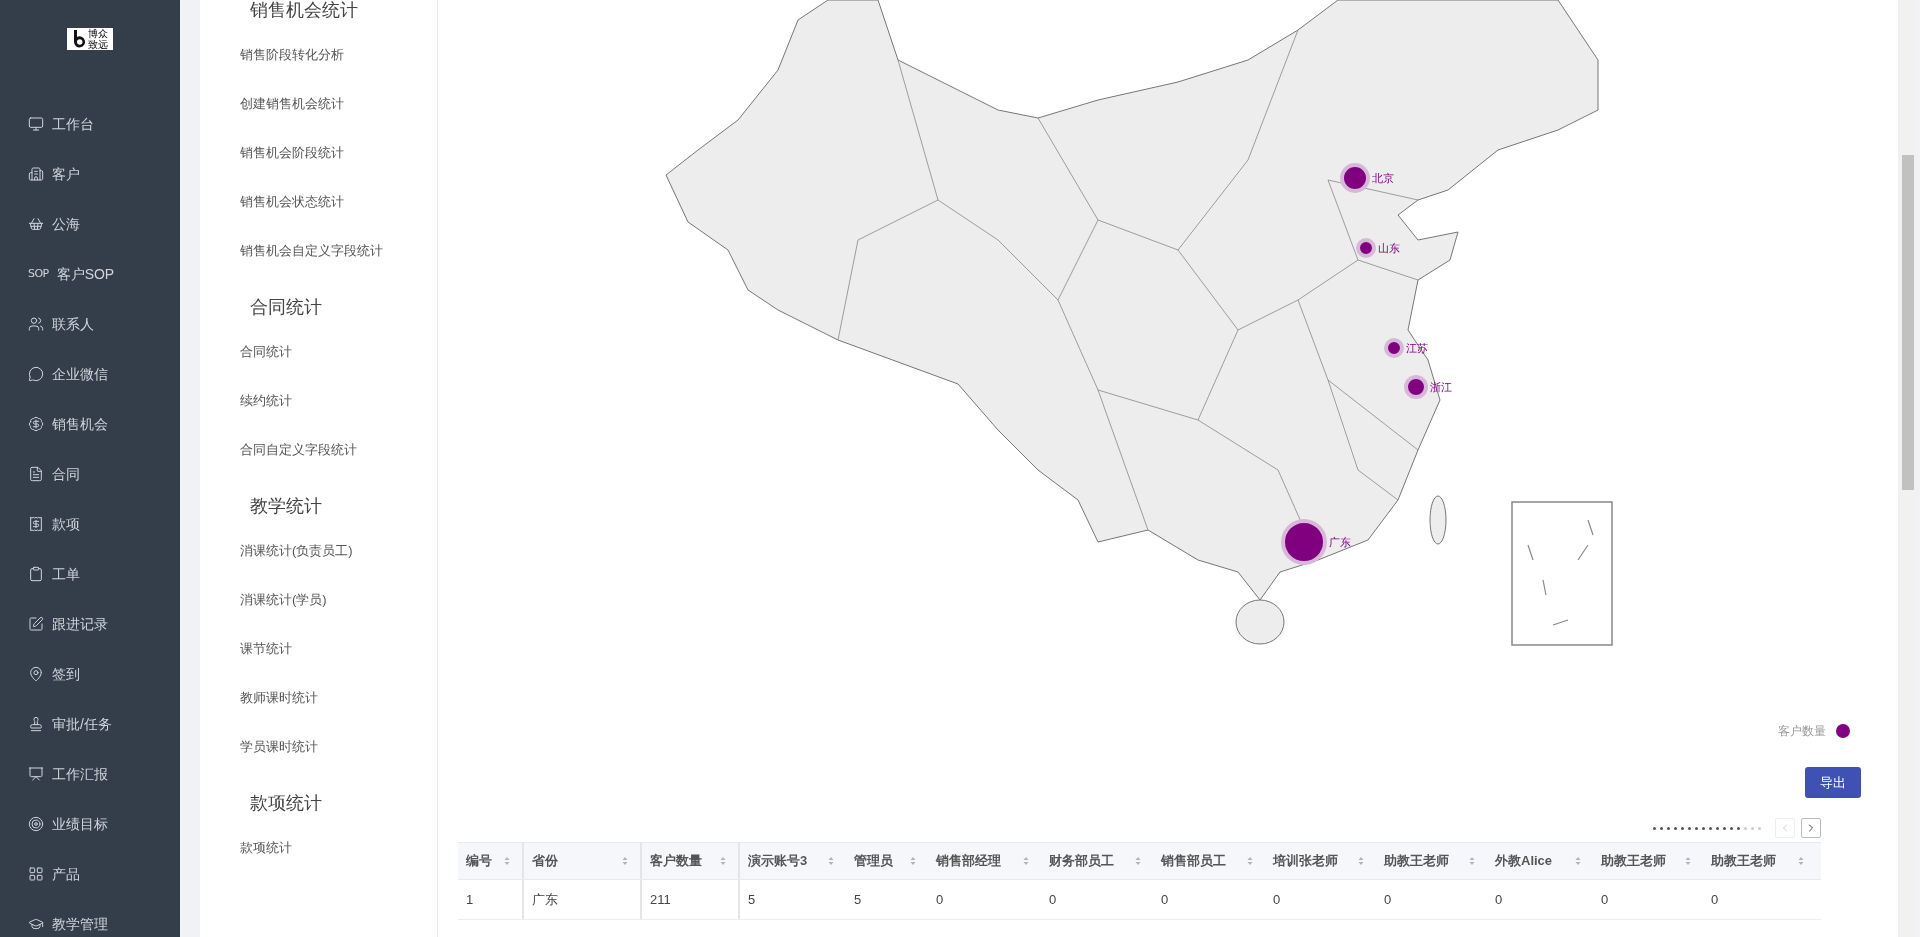 The height and width of the screenshot is (937, 1920). I want to click on nav-item: 公海, so click(90, 224).